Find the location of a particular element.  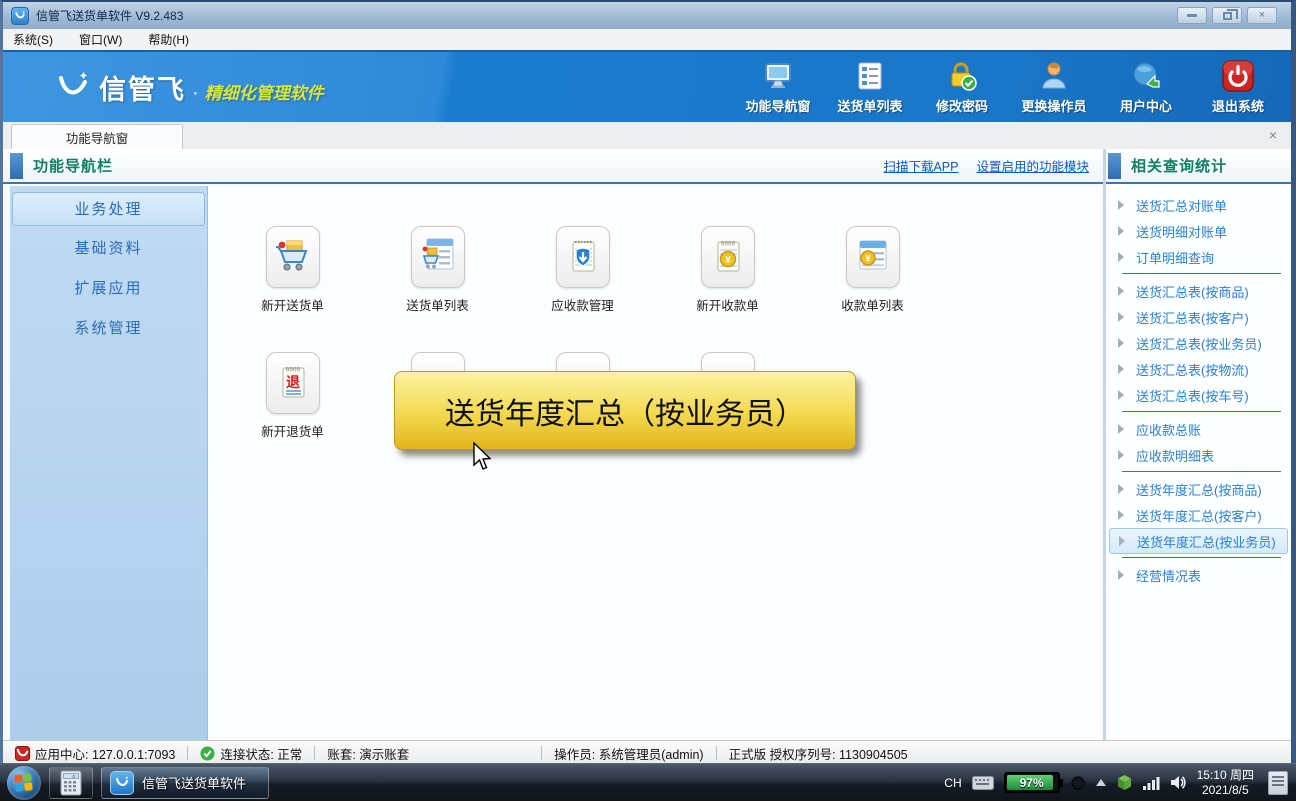

right-panel-title: 相关查询统计 is located at coordinates (1179, 166).